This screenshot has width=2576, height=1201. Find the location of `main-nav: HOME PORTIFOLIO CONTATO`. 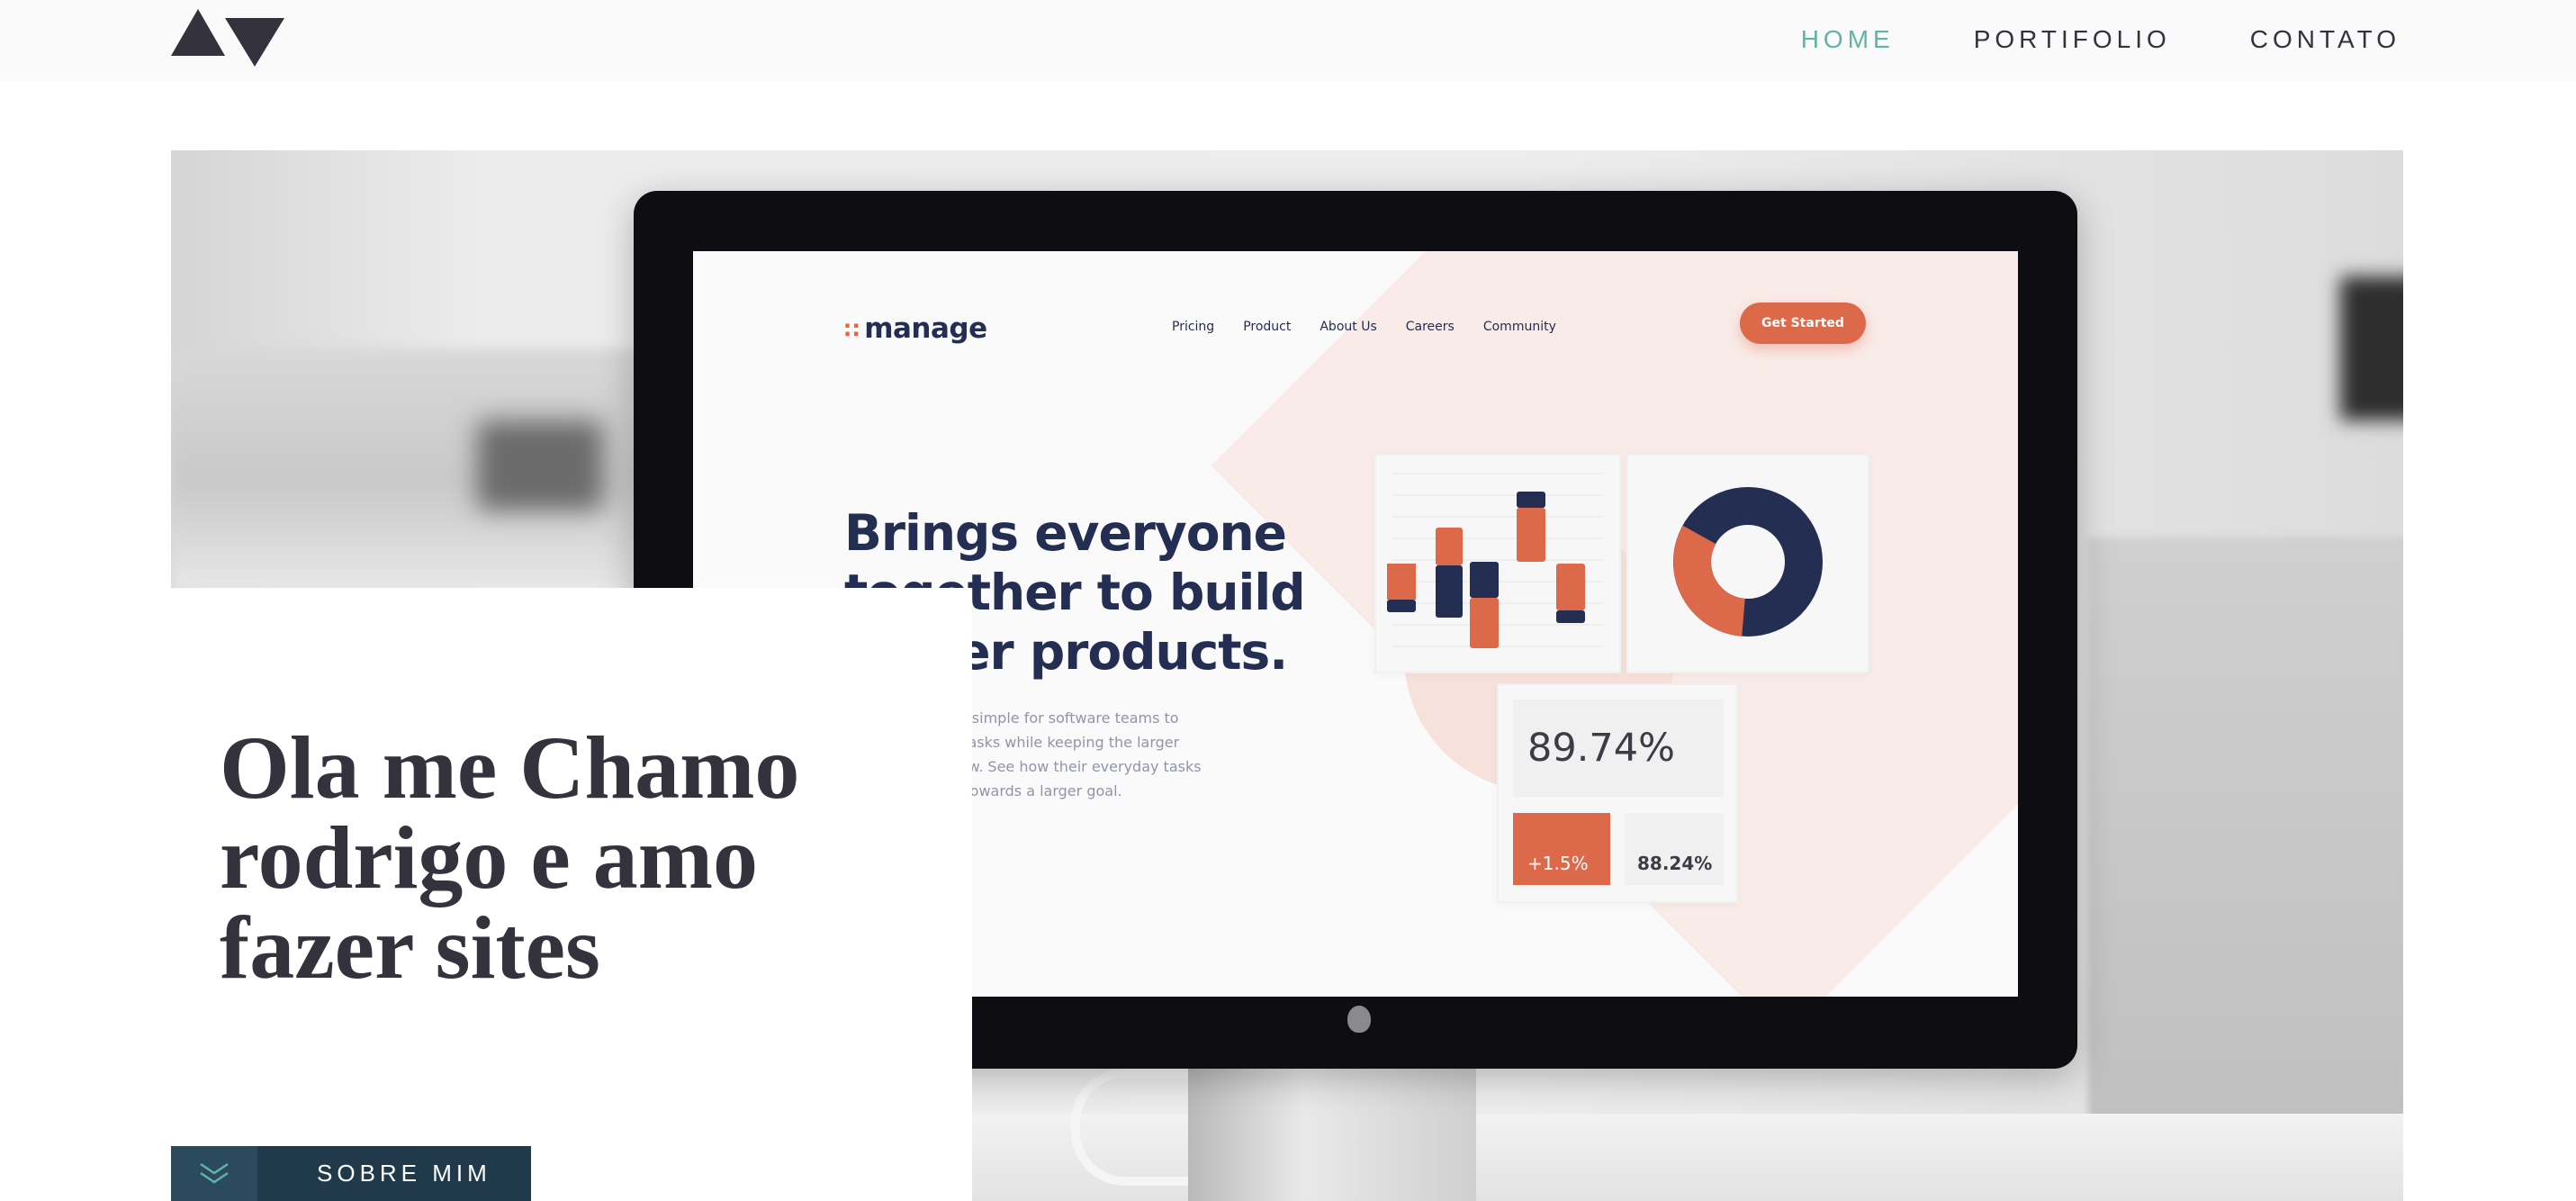

main-nav: HOME PORTIFOLIO CONTATO is located at coordinates (2100, 39).